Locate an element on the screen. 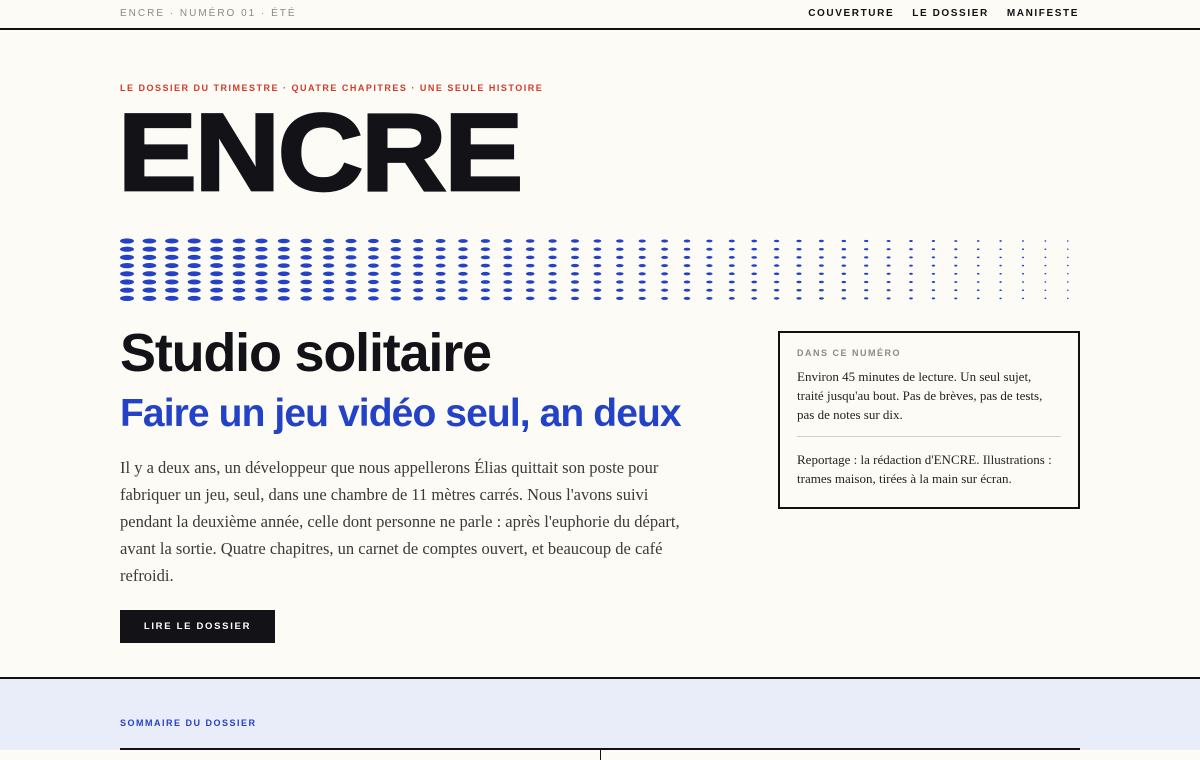  nav-le-dossier: LE DOSSIER is located at coordinates (950, 13).